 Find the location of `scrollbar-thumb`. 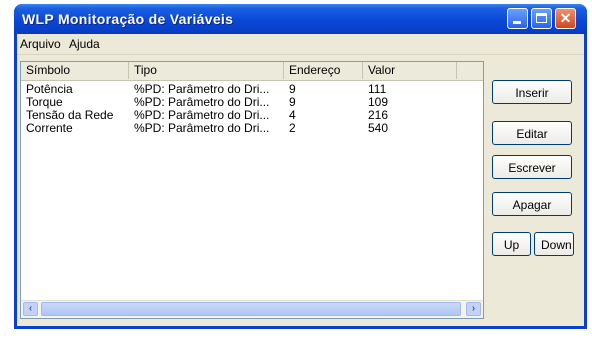

scrollbar-thumb is located at coordinates (251, 309).